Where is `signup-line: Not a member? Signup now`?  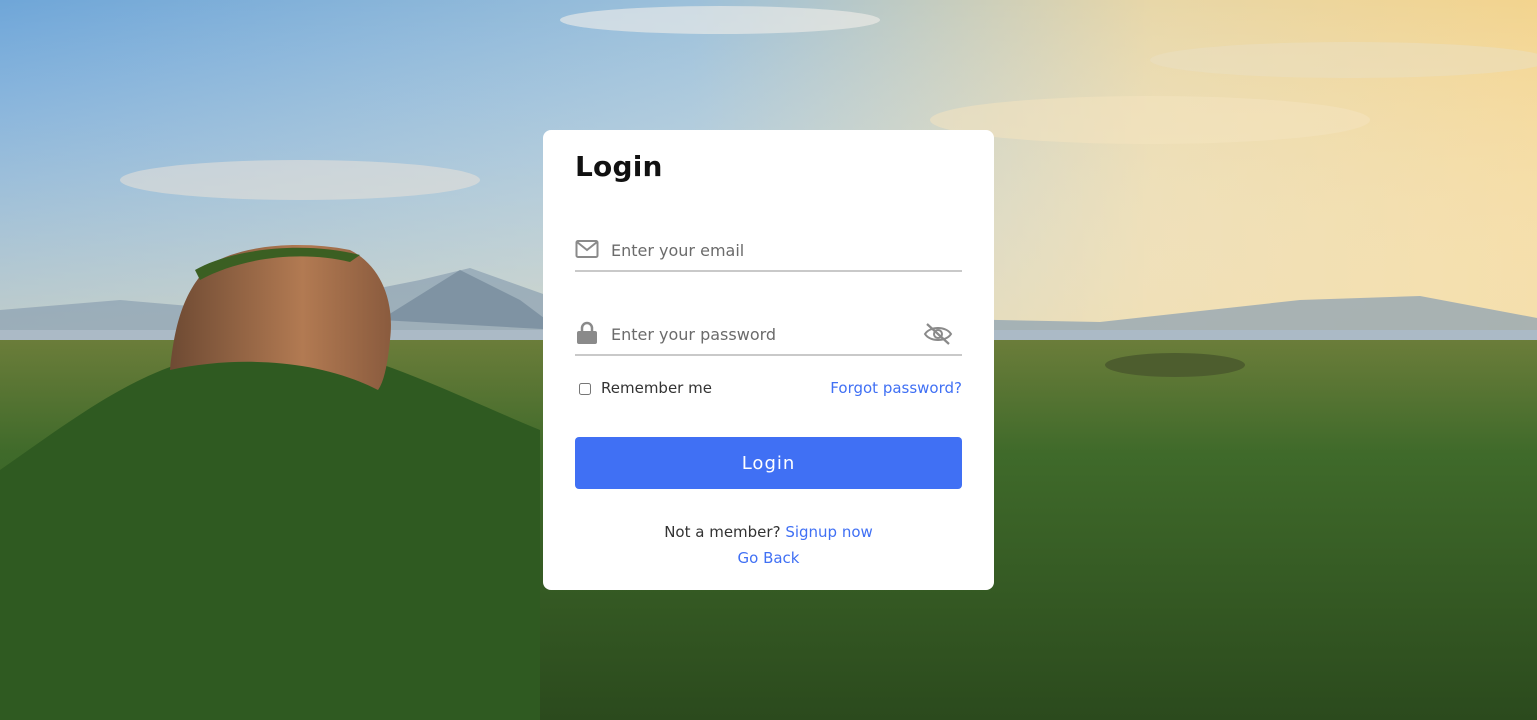 signup-line: Not a member? Signup now is located at coordinates (768, 532).